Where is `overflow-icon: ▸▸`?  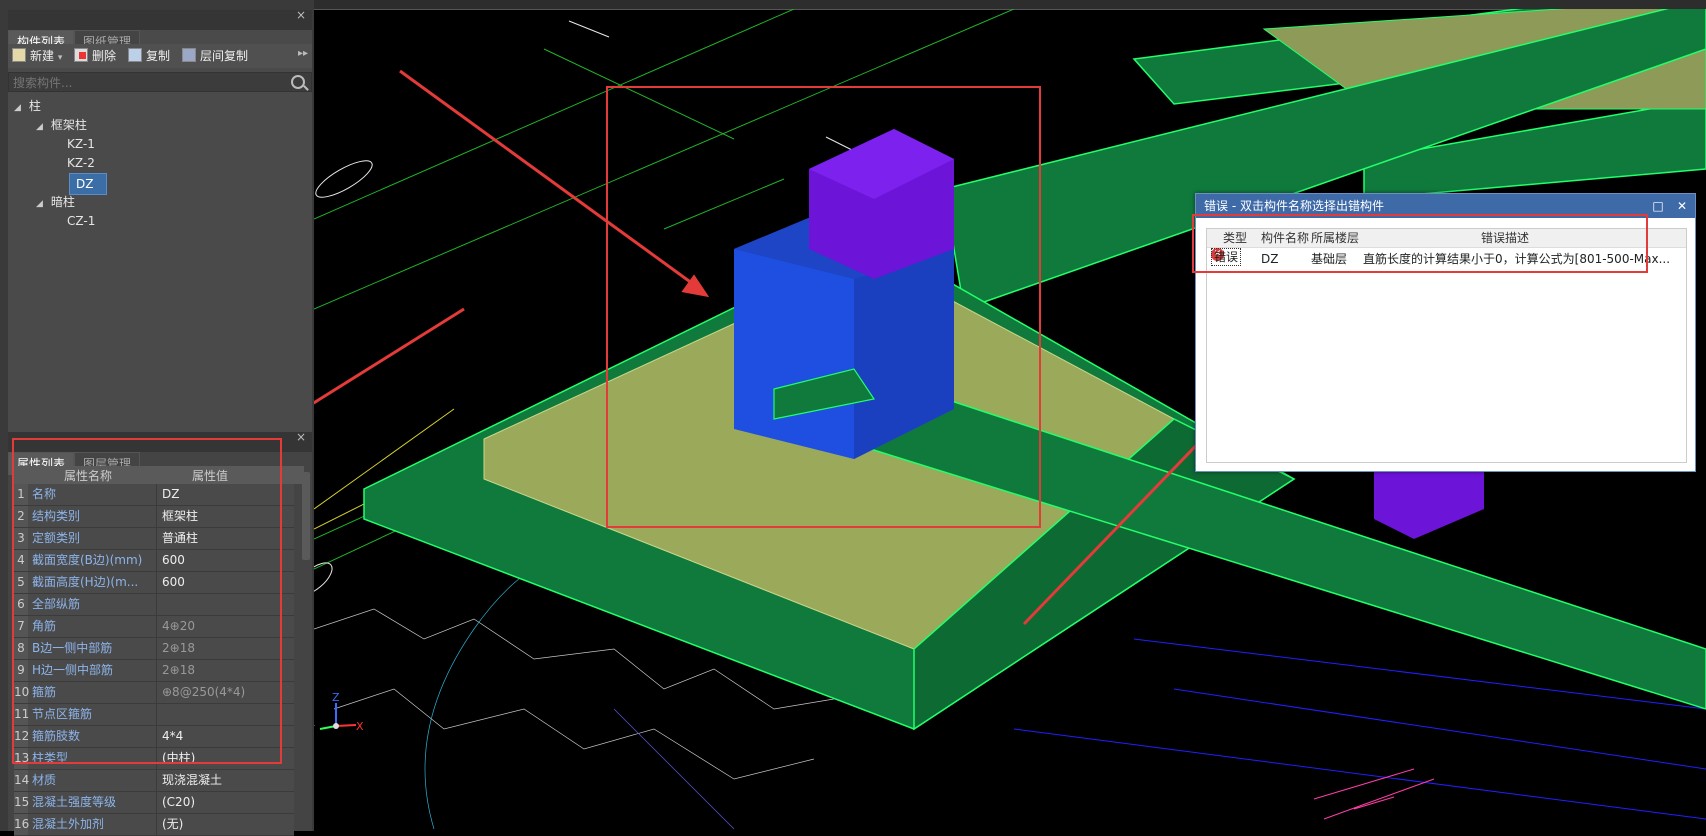 overflow-icon: ▸▸ is located at coordinates (303, 53).